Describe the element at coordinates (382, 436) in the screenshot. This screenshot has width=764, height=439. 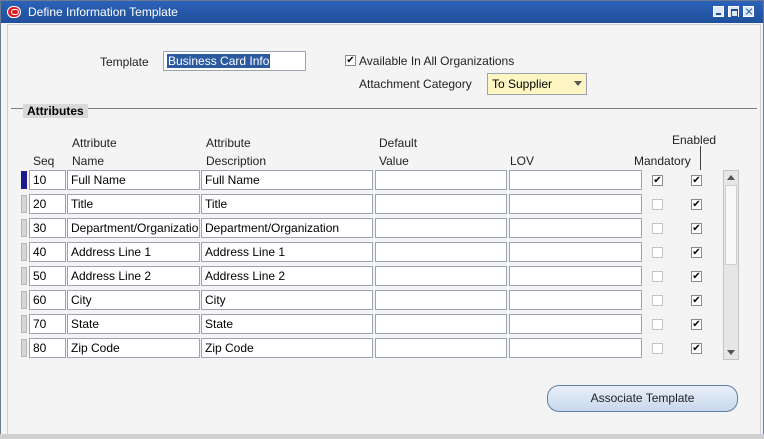
I see `bottom-frame` at that location.